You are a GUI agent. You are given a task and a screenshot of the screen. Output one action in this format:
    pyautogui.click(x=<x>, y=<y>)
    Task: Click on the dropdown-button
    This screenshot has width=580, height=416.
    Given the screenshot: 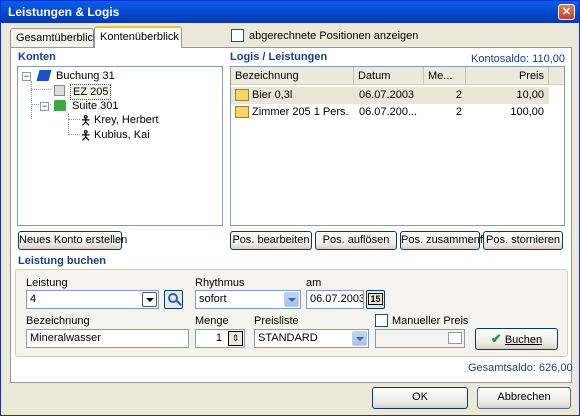 What is the action you would take?
    pyautogui.click(x=149, y=299)
    